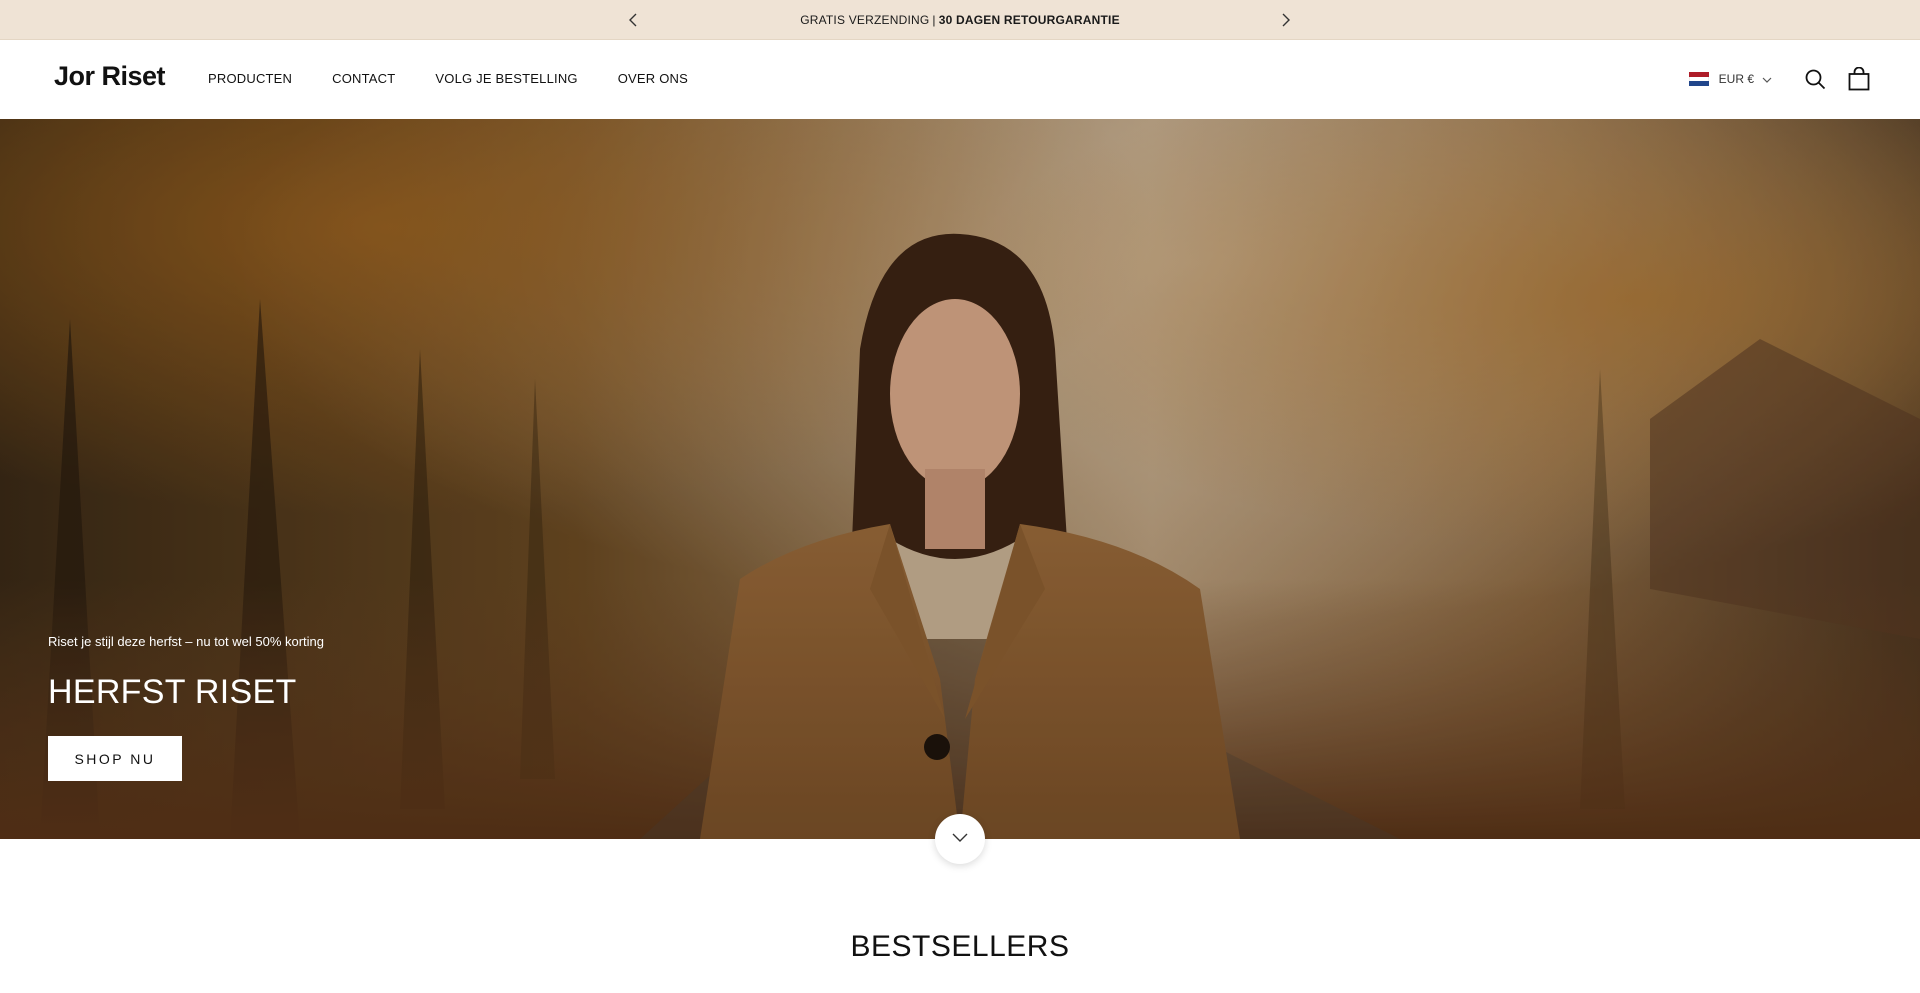 Image resolution: width=1920 pixels, height=993 pixels. Describe the element at coordinates (1736, 79) in the screenshot. I see `currency-label: EUR €` at that location.